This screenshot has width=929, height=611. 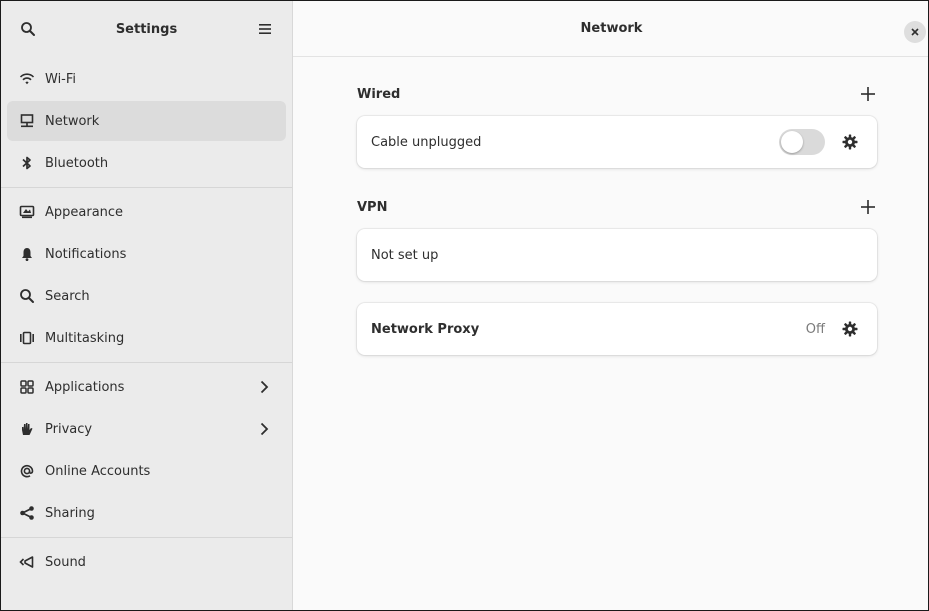 I want to click on sidebar-item-online-accounts: Online Accounts, so click(x=146, y=471).